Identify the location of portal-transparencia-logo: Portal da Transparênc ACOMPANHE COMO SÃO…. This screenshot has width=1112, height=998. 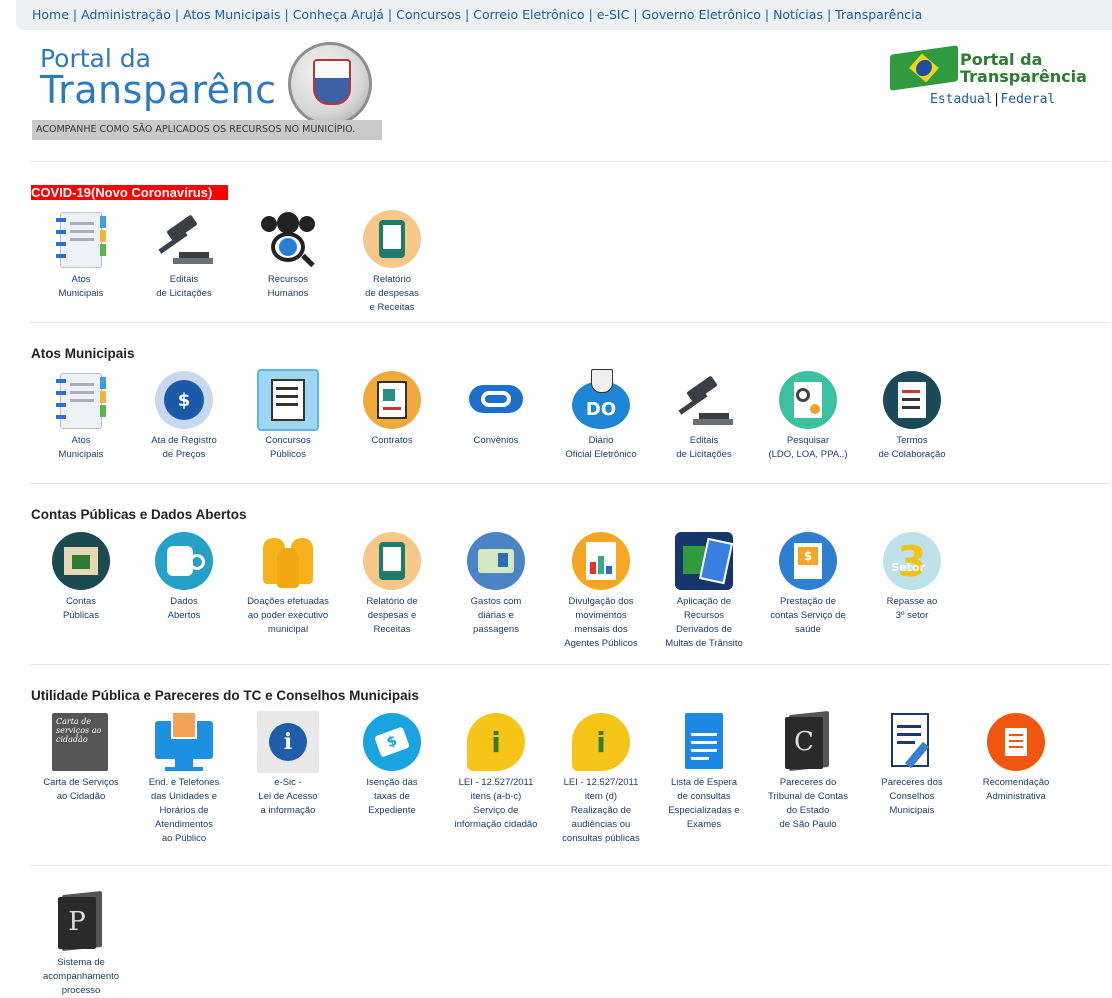
(207, 92).